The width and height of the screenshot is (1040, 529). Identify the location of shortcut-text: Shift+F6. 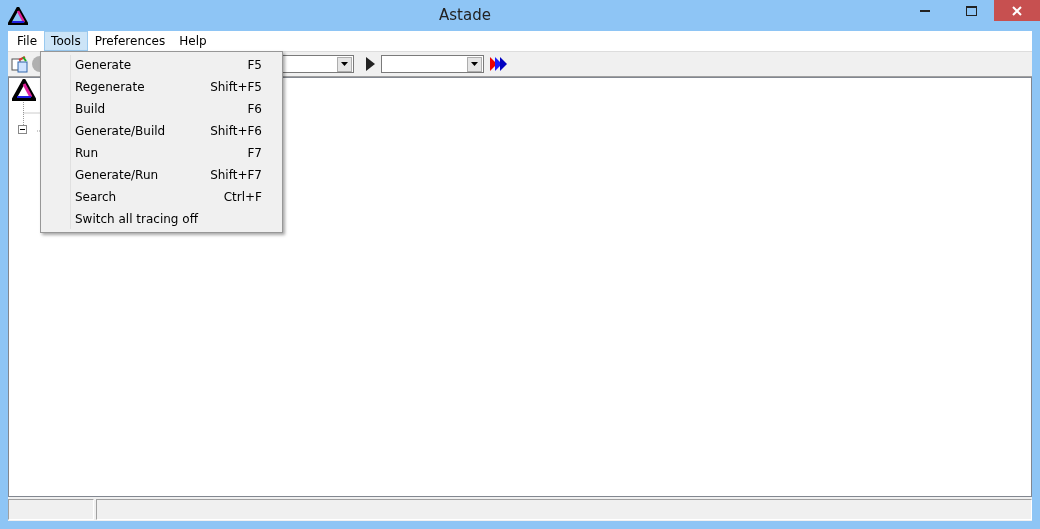
(236, 131).